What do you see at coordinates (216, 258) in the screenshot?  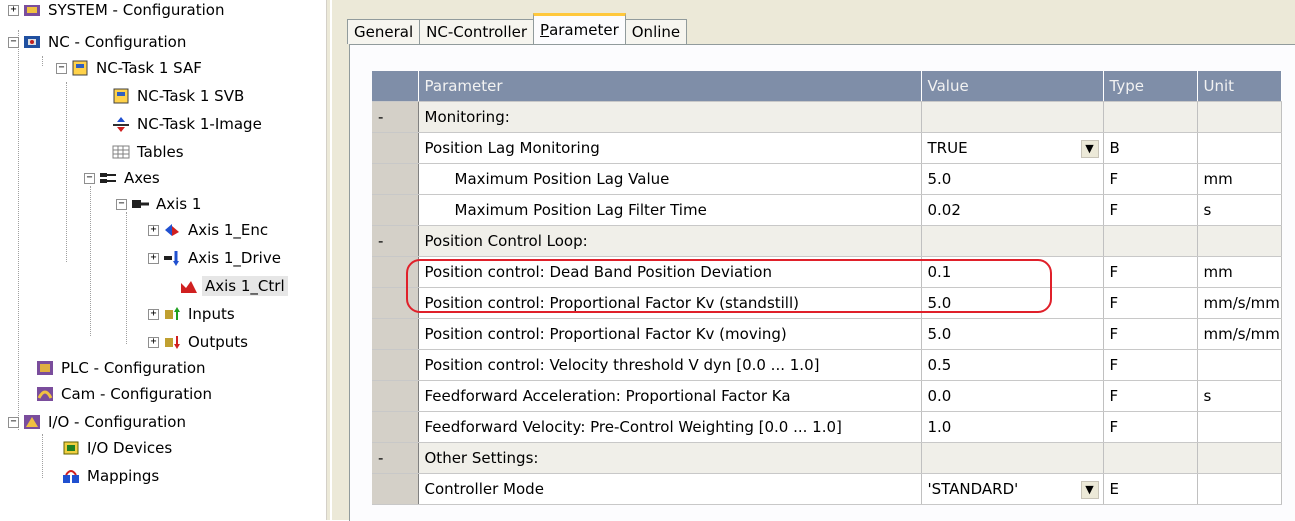 I see `tree-item-axis-1-drive: + Axis 1_Drive` at bounding box center [216, 258].